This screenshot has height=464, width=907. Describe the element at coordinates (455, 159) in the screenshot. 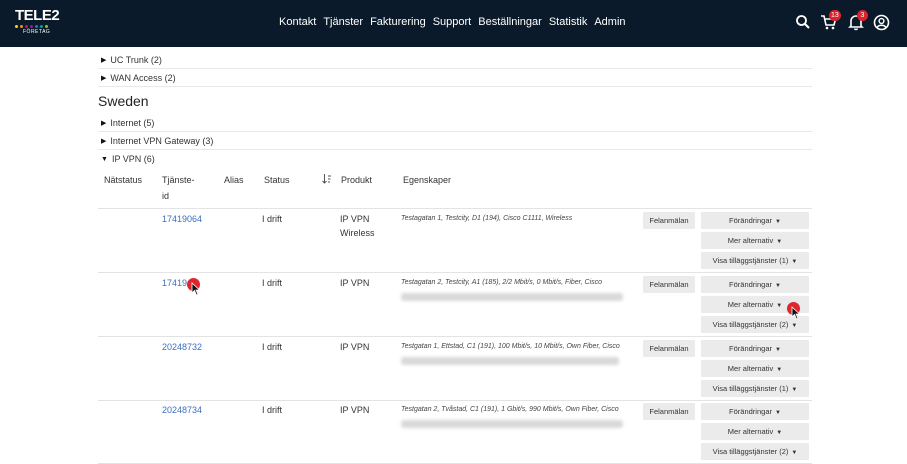

I see `group-ip-vpn: ▼ IP VPN (6)` at that location.